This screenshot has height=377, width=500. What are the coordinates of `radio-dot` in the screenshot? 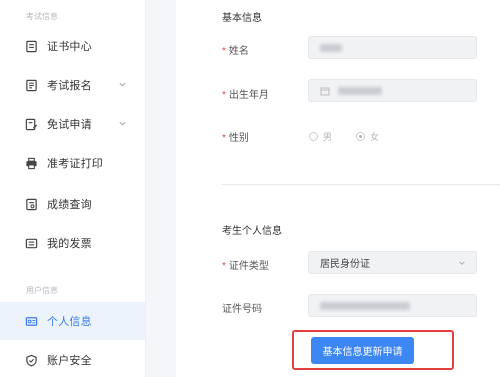 It's located at (313, 136).